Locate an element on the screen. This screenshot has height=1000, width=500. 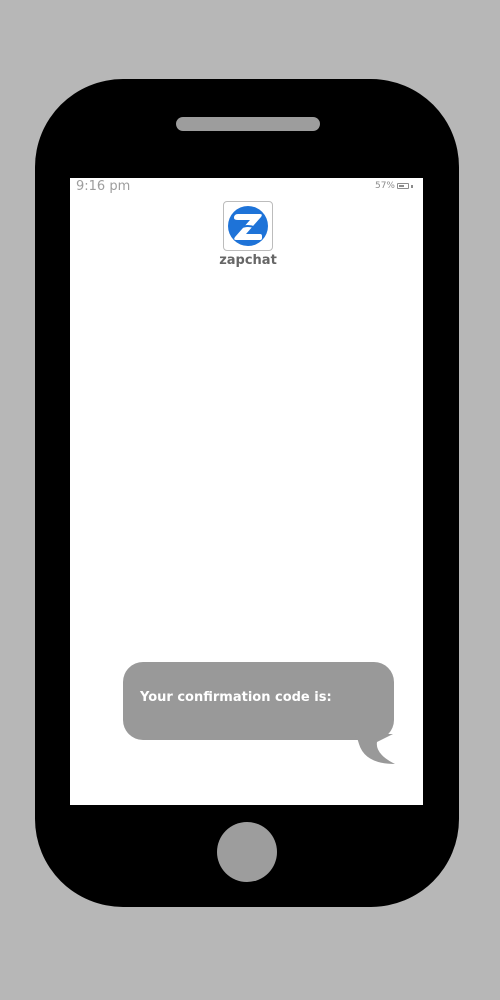
zapchat-logo-svg is located at coordinates (248, 226).